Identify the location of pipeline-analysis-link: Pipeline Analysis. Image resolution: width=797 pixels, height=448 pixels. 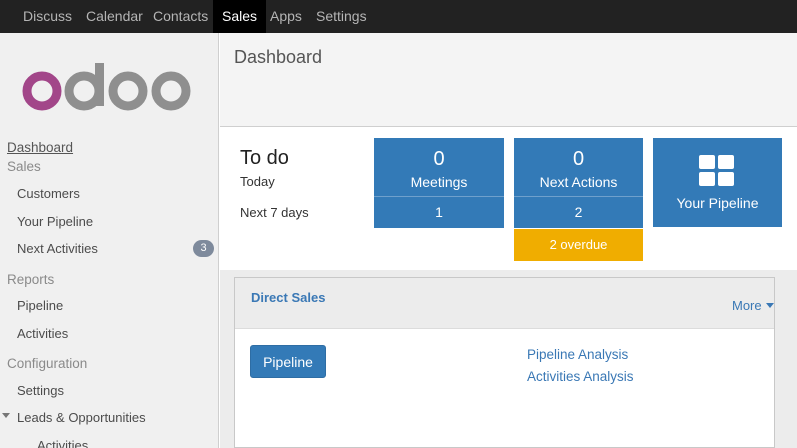
(577, 354).